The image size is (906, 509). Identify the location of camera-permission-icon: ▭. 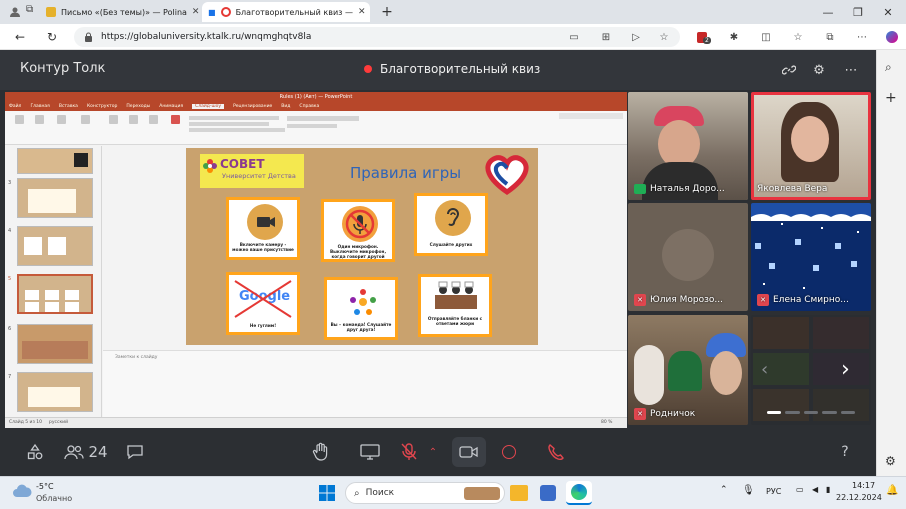
(574, 37).